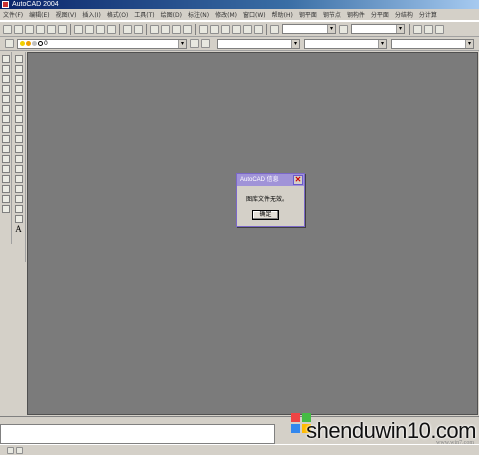 The height and width of the screenshot is (455, 479). Describe the element at coordinates (18, 89) in the screenshot. I see `polygon-icon` at that location.